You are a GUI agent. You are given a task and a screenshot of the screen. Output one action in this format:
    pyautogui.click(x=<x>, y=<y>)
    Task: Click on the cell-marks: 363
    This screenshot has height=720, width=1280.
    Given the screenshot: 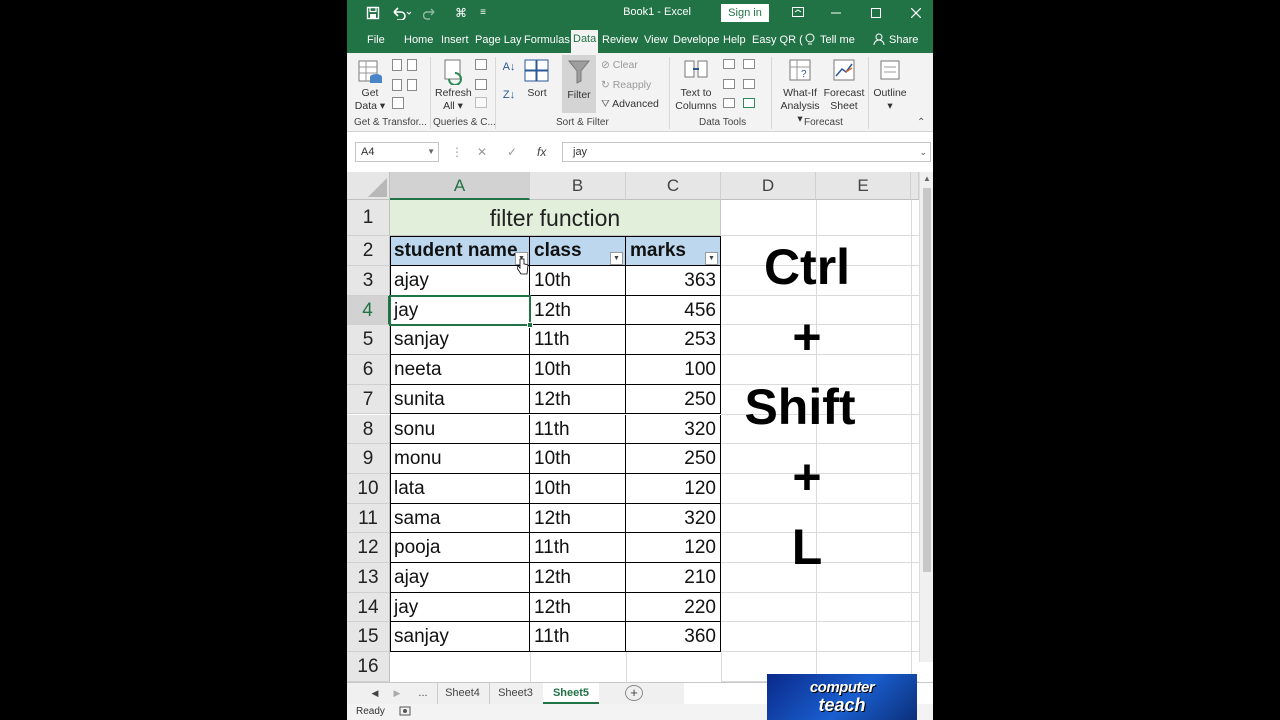 What is the action you would take?
    pyautogui.click(x=673, y=281)
    